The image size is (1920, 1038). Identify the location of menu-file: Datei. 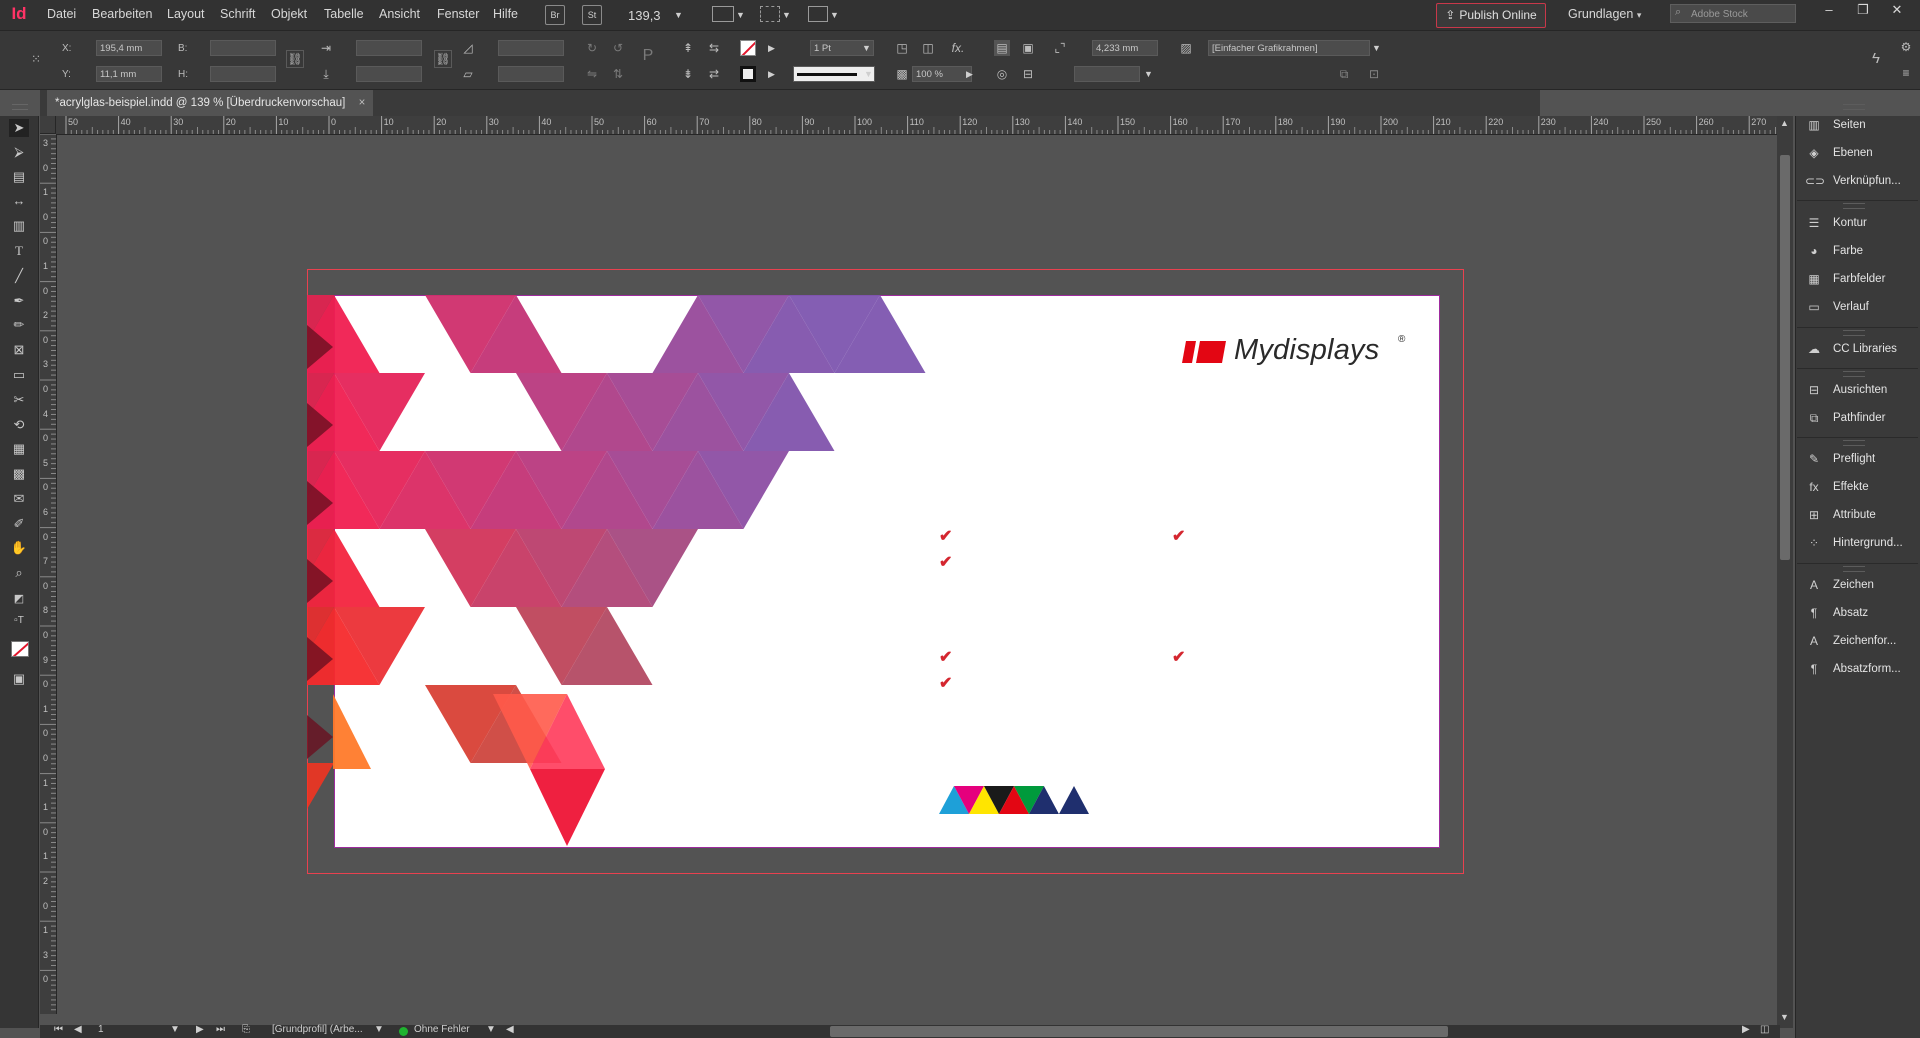
(61, 14).